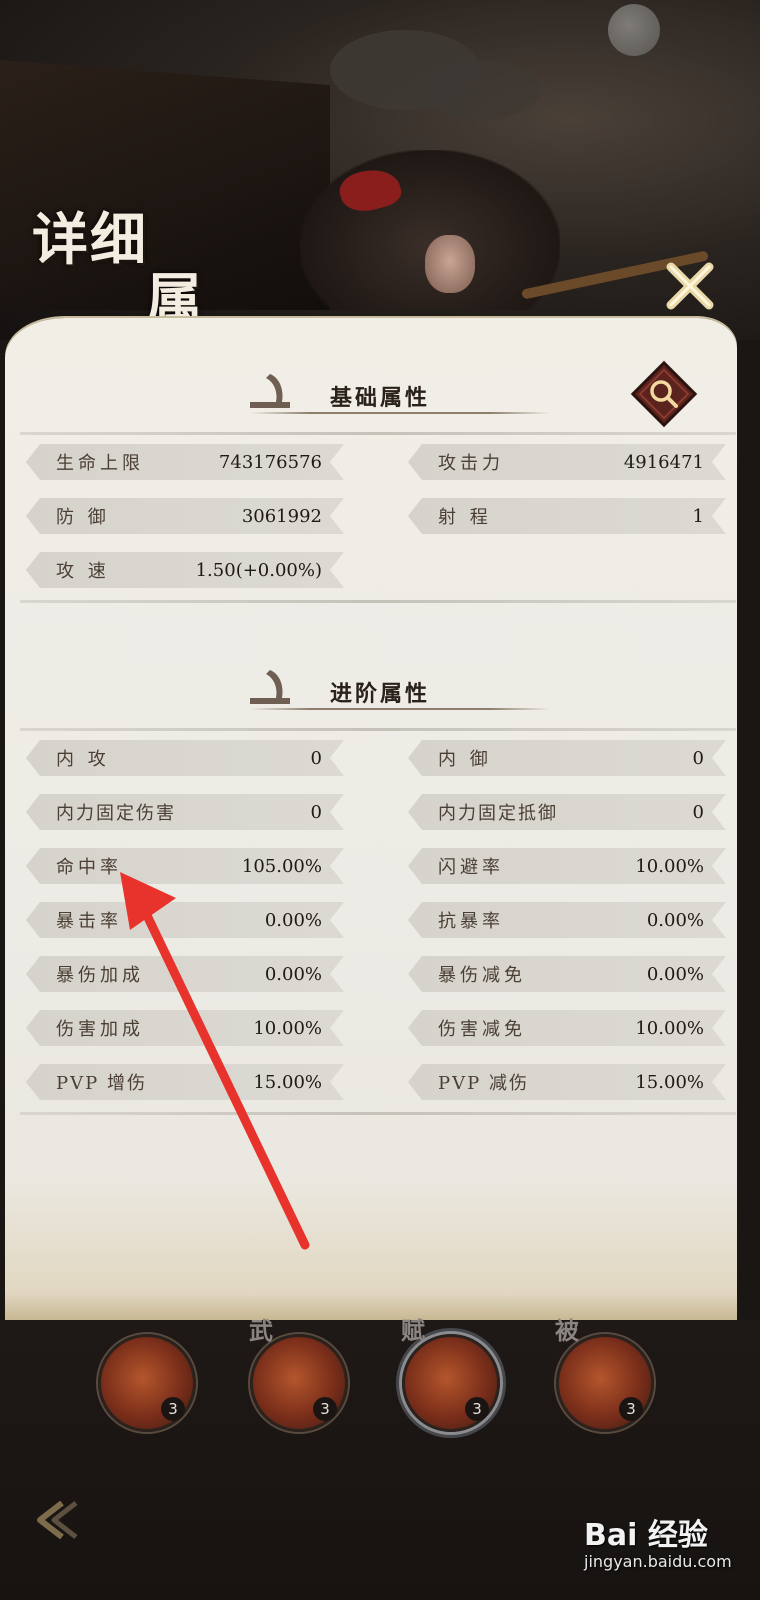 This screenshot has width=760, height=1600. I want to click on stat-crit-damage-bonus: 暴伤加成 0.00%, so click(185, 974).